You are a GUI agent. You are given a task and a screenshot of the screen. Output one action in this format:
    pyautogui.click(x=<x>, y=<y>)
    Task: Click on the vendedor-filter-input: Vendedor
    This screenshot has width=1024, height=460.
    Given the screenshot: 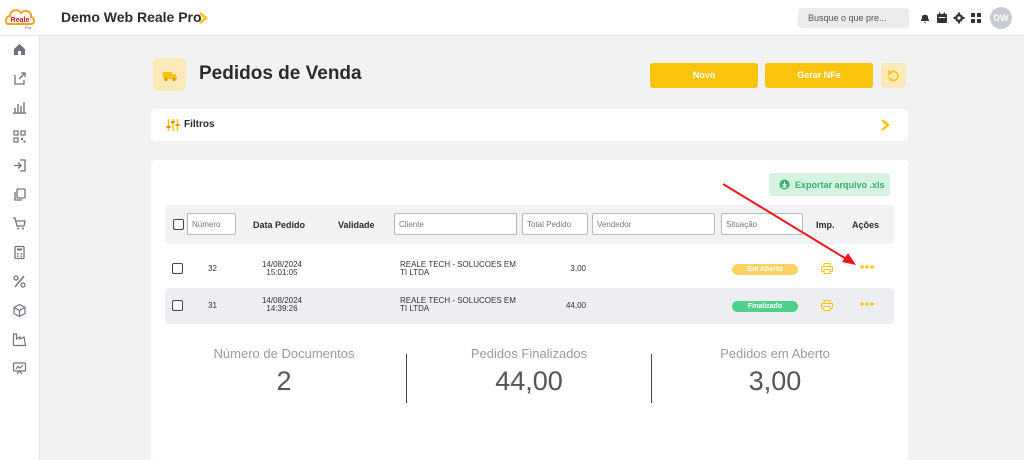 What is the action you would take?
    pyautogui.click(x=653, y=224)
    